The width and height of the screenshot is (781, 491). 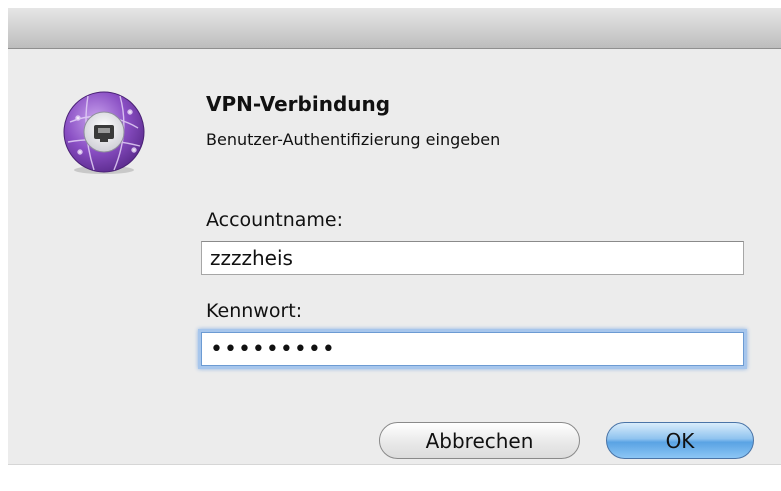 I want to click on ok-button: OK, so click(x=680, y=440).